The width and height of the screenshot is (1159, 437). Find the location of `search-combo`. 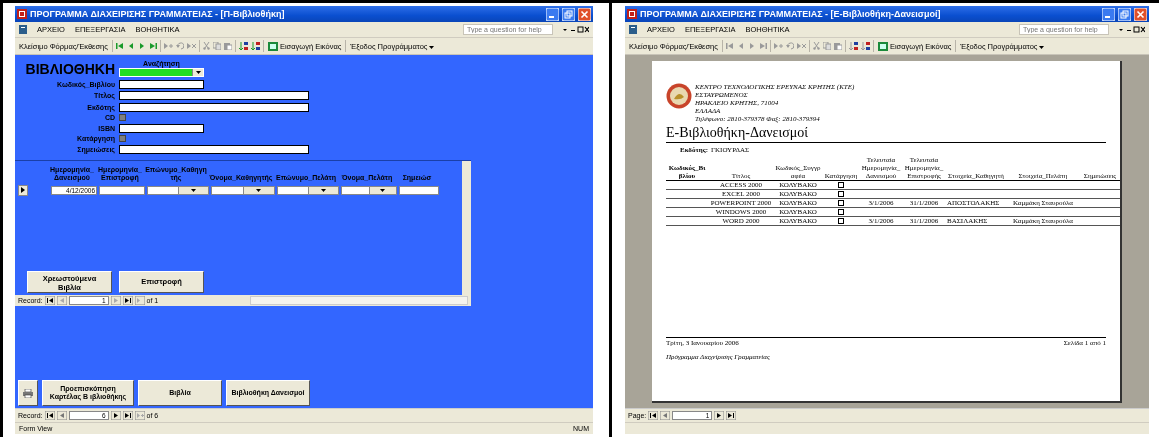

search-combo is located at coordinates (161, 72).